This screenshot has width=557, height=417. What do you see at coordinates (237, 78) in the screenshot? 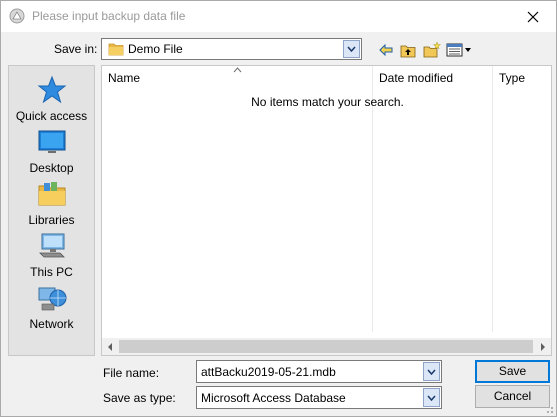
I see `column-header-name: Name` at bounding box center [237, 78].